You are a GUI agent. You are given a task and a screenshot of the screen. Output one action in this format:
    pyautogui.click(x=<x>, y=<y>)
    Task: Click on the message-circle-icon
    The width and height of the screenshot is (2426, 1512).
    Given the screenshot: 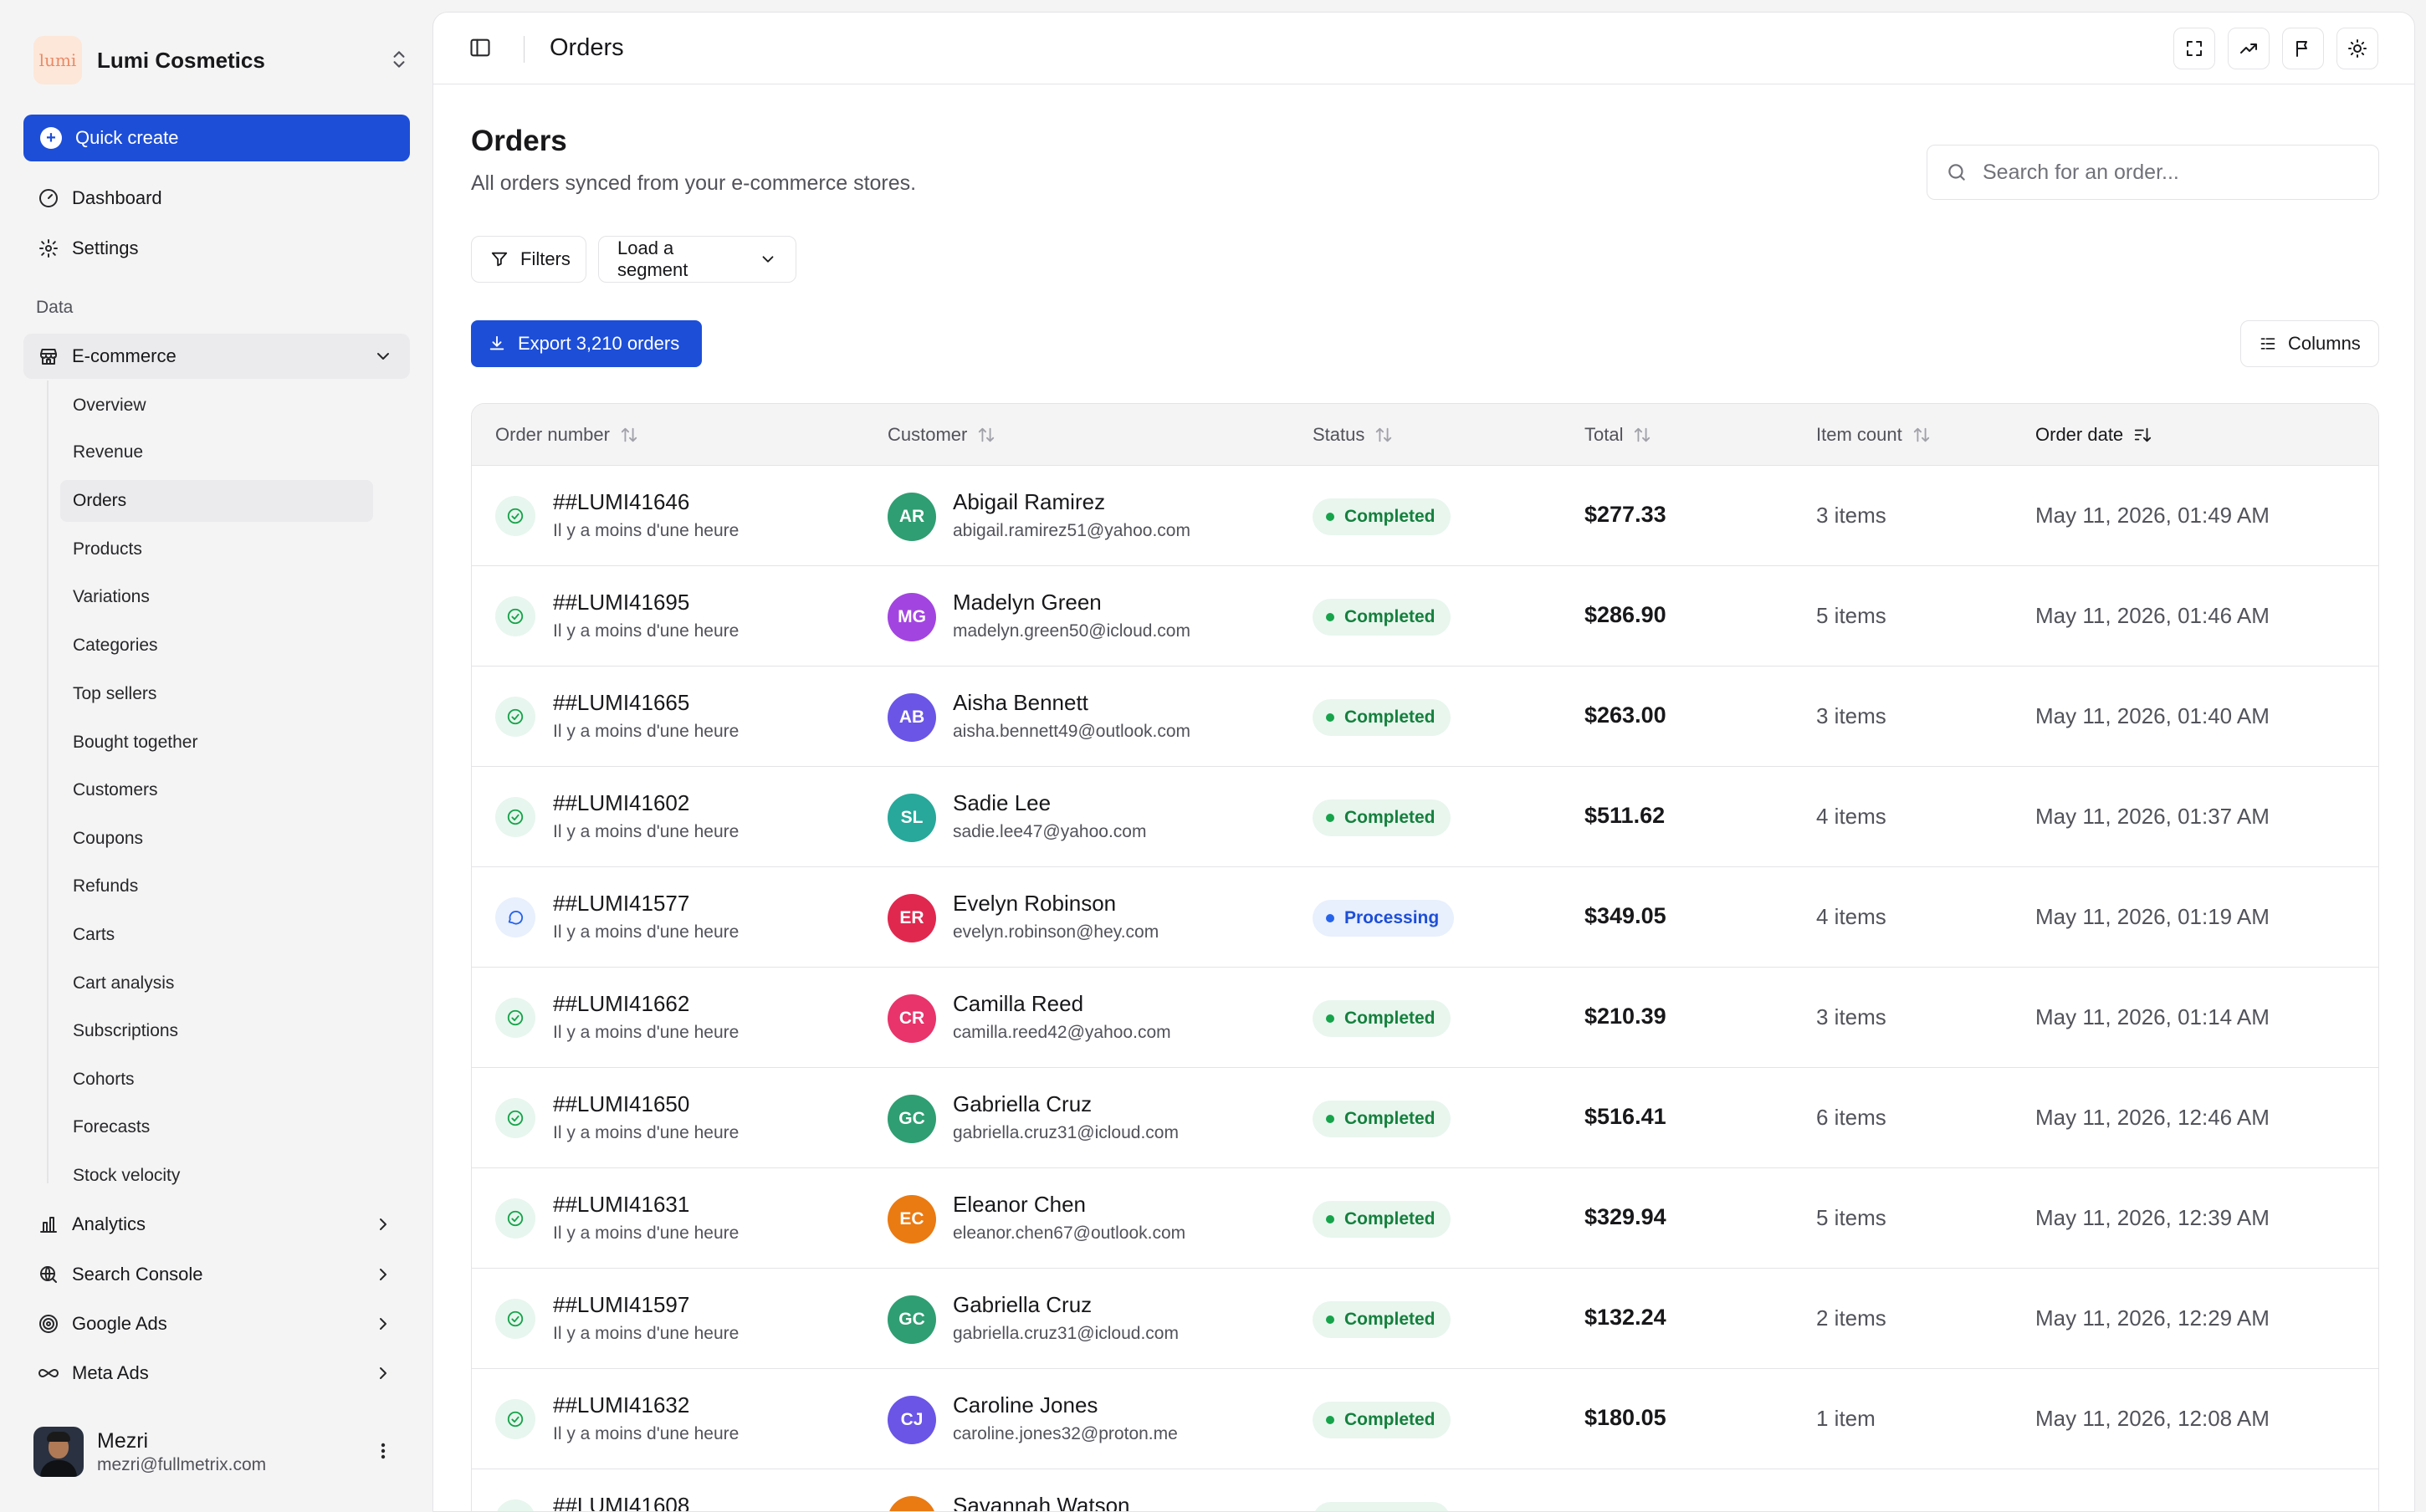 What is the action you would take?
    pyautogui.click(x=515, y=917)
    